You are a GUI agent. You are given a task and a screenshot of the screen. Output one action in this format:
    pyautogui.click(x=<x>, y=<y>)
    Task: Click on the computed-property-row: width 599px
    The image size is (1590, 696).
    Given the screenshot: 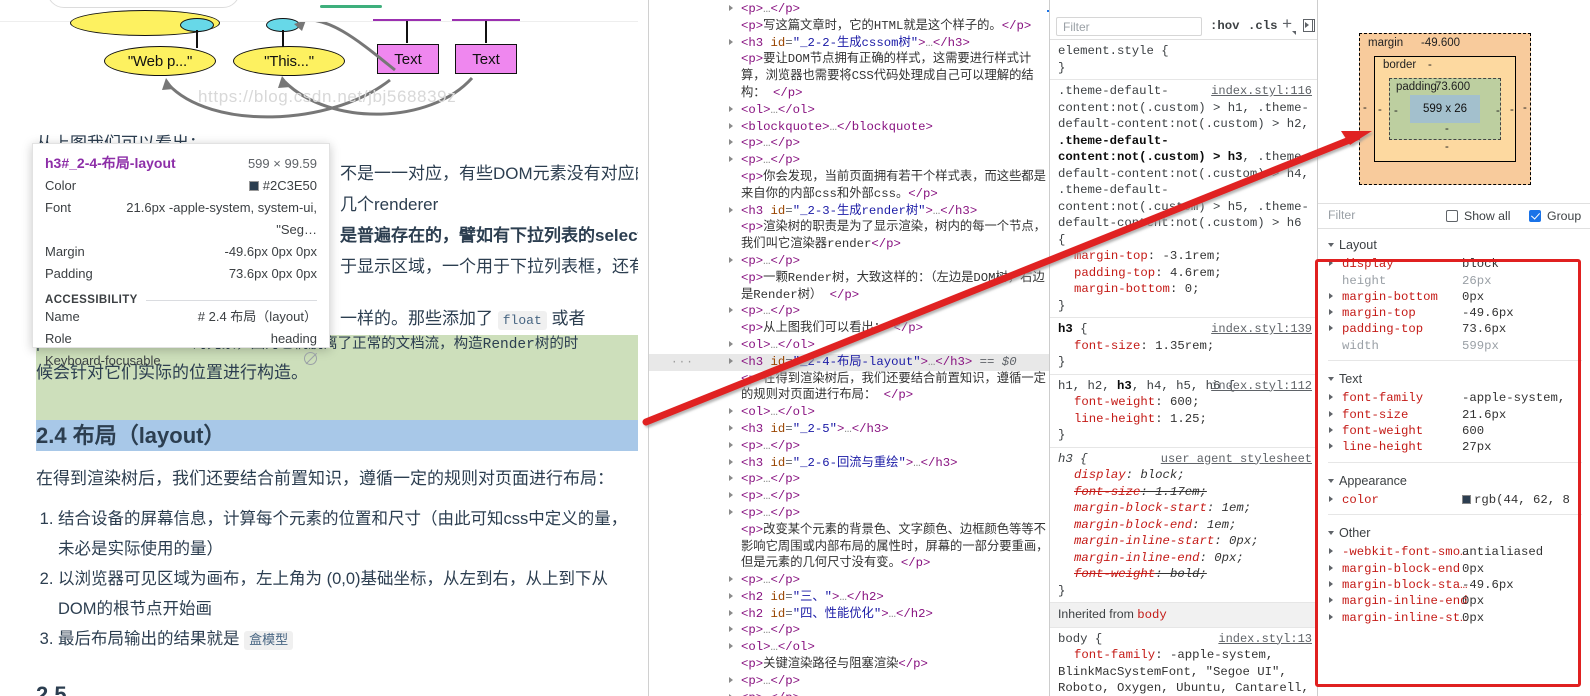 What is the action you would take?
    pyautogui.click(x=1454, y=346)
    